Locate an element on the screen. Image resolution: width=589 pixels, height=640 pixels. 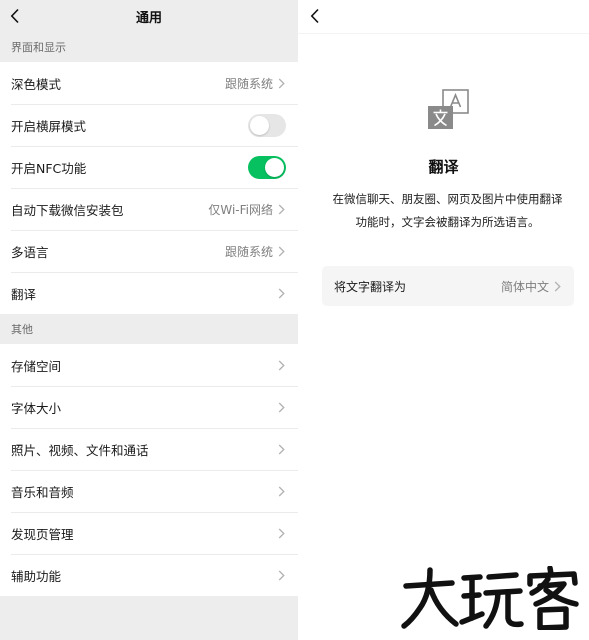
row-landscape-mode: 开启横屏模式 is located at coordinates (149, 125).